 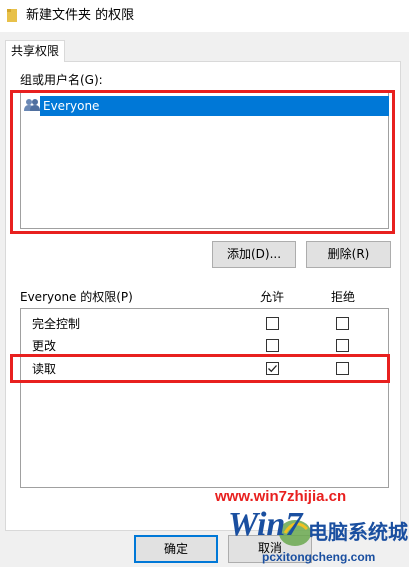 I want to click on change-allow-checkbox, so click(x=272, y=345).